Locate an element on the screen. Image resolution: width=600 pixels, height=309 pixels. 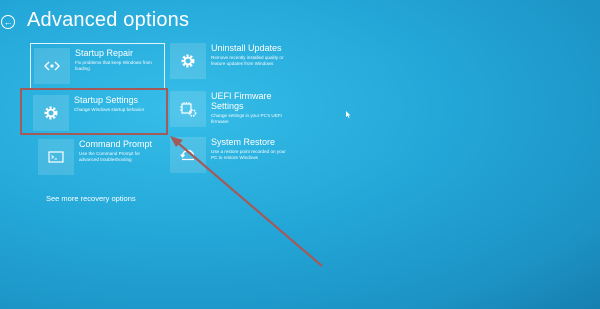
uefi-firmware-label: UEFI Firmware Settings is located at coordinates (241, 101).